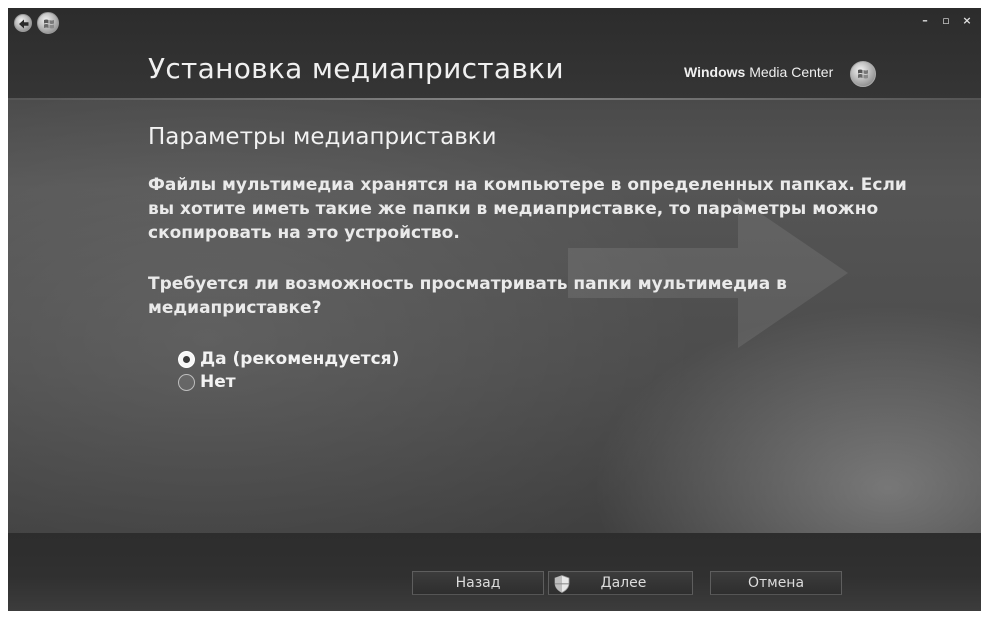 This screenshot has width=981, height=617. I want to click on radio-label-no: Нет, so click(218, 382).